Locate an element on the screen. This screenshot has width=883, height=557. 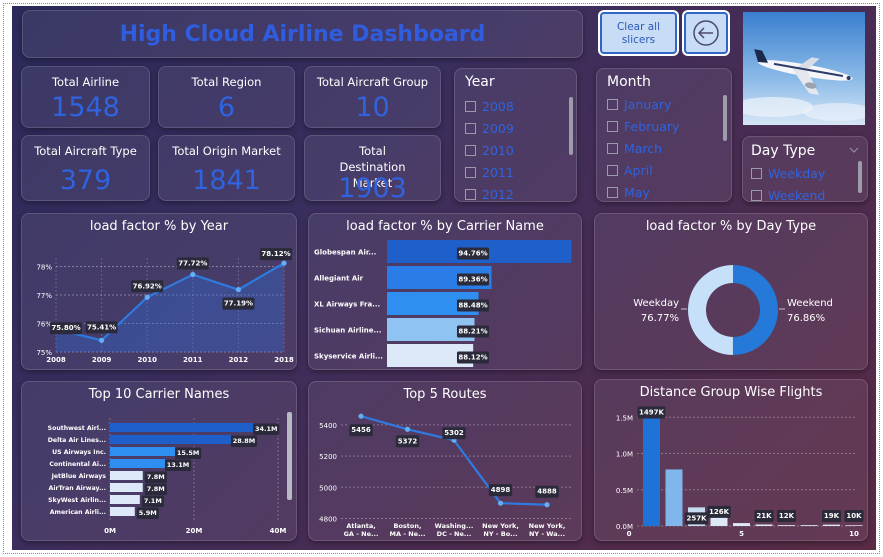
x-tick-label: 2010 is located at coordinates (147, 360).